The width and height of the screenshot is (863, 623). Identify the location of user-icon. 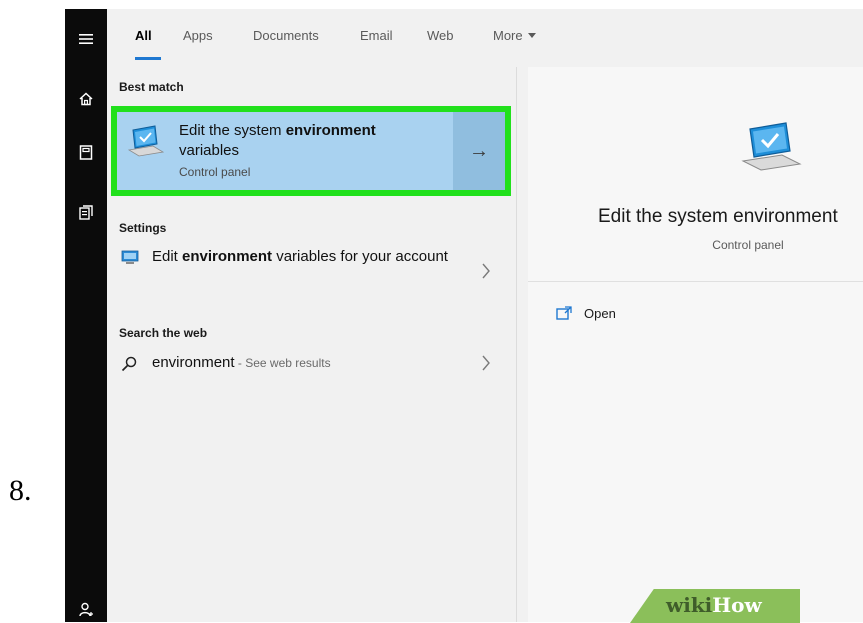
(86, 608).